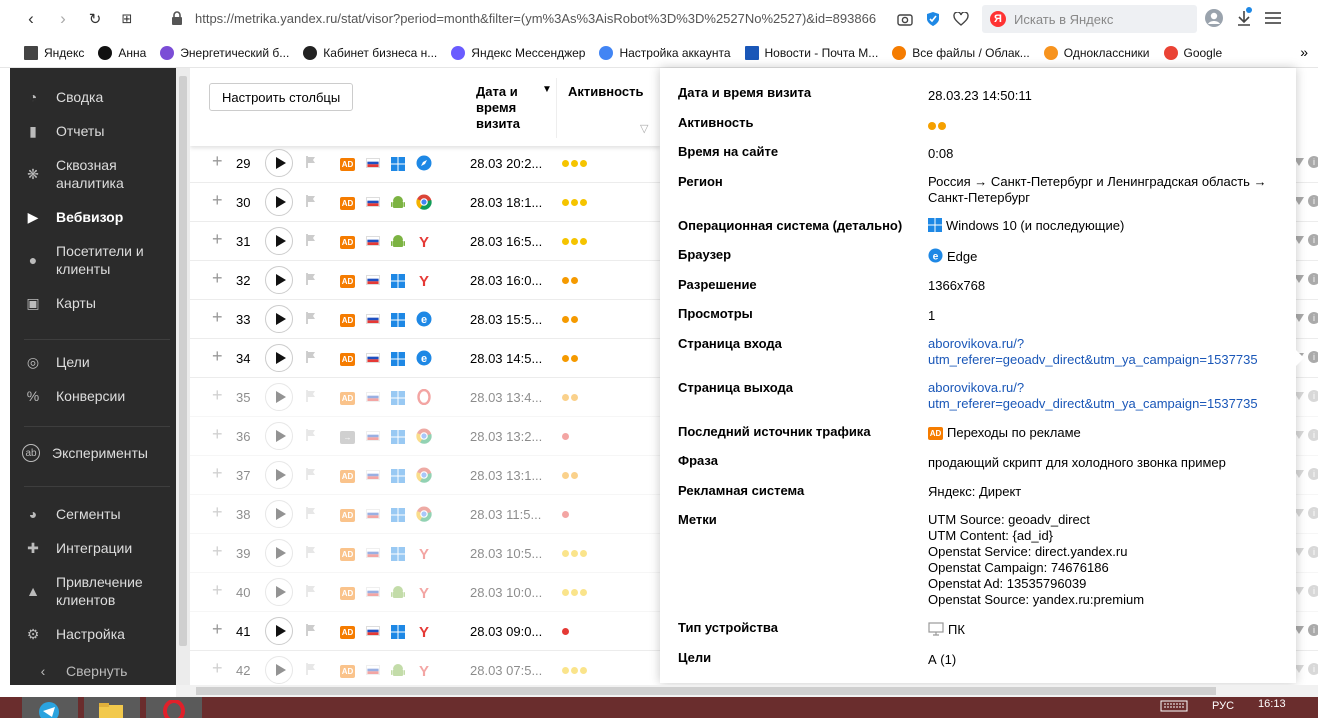  I want to click on nav-item: ▲ Привлечение клиентов, so click(93, 591).